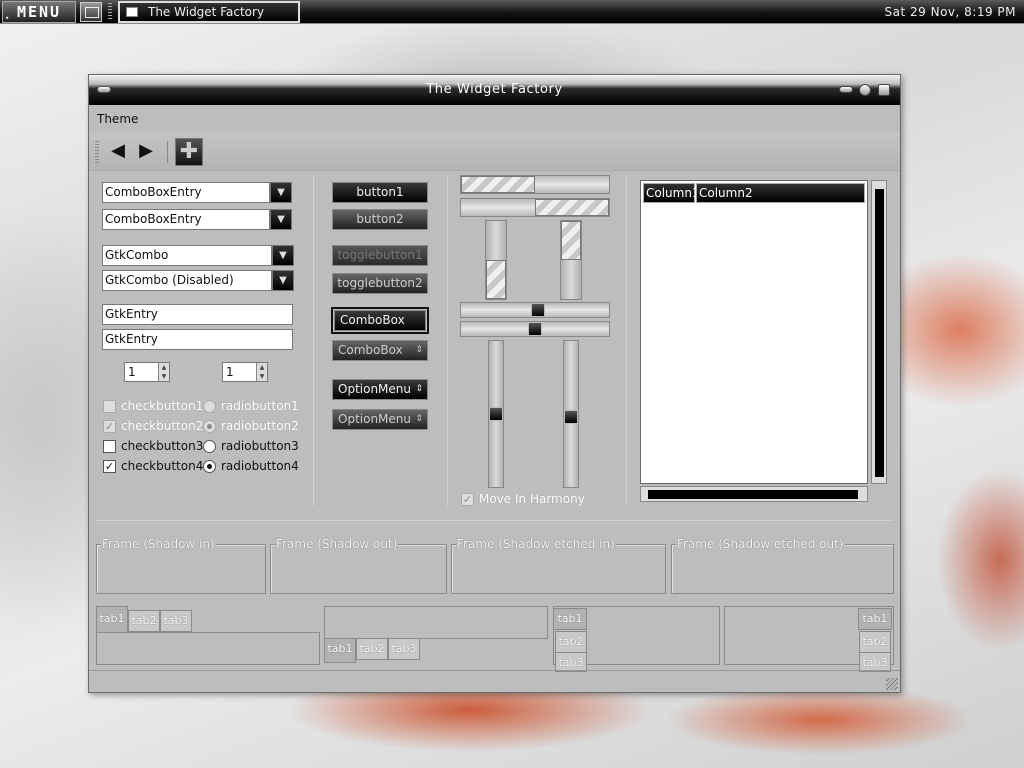  Describe the element at coordinates (380, 192) in the screenshot. I see `button1: button1` at that location.